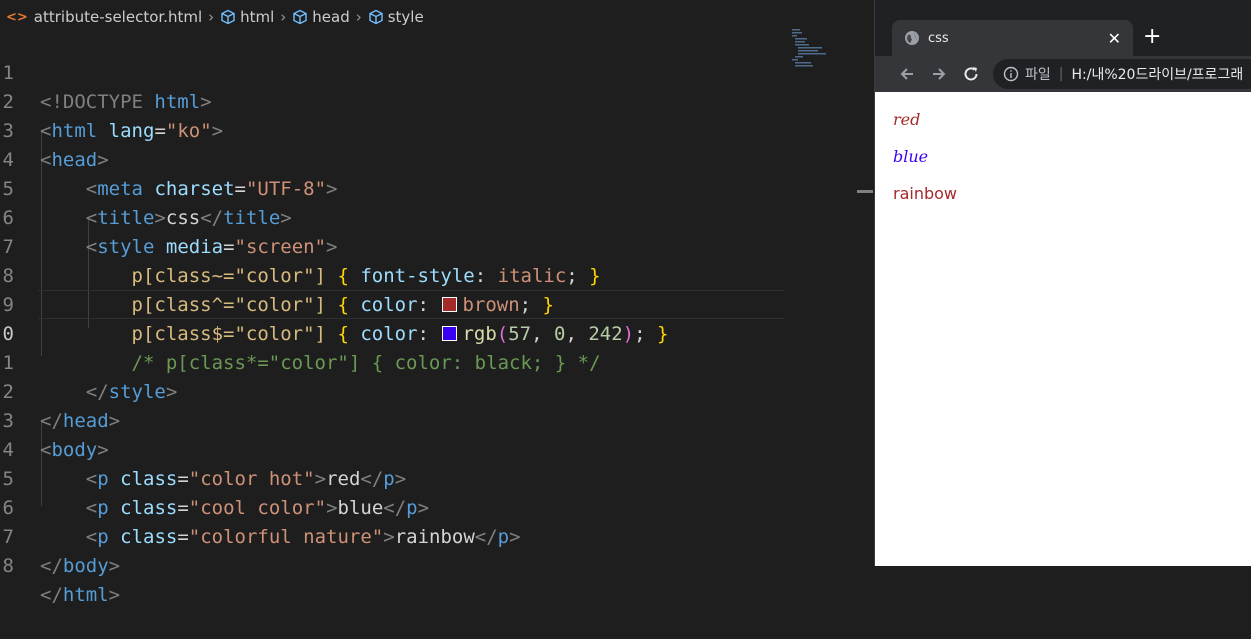 This screenshot has height=639, width=1251. I want to click on arrow-right-icon, so click(939, 74).